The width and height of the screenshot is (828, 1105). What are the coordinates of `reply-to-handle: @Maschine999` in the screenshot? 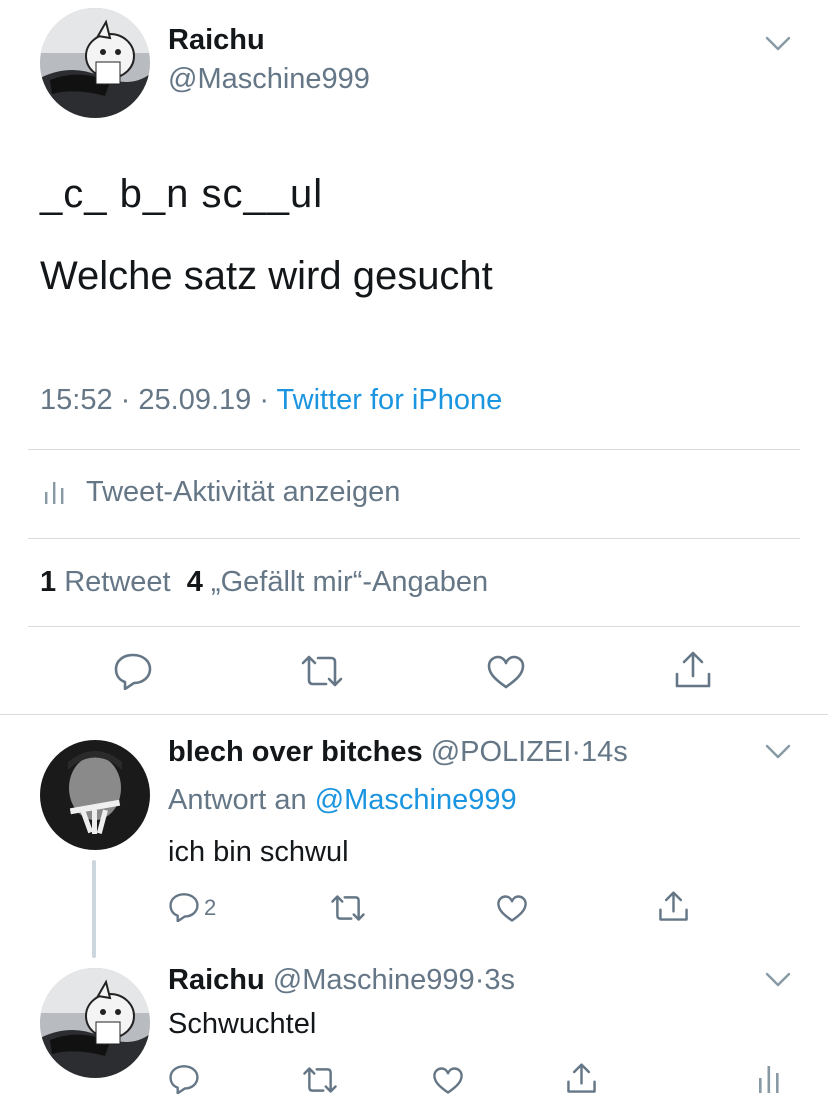 It's located at (416, 800).